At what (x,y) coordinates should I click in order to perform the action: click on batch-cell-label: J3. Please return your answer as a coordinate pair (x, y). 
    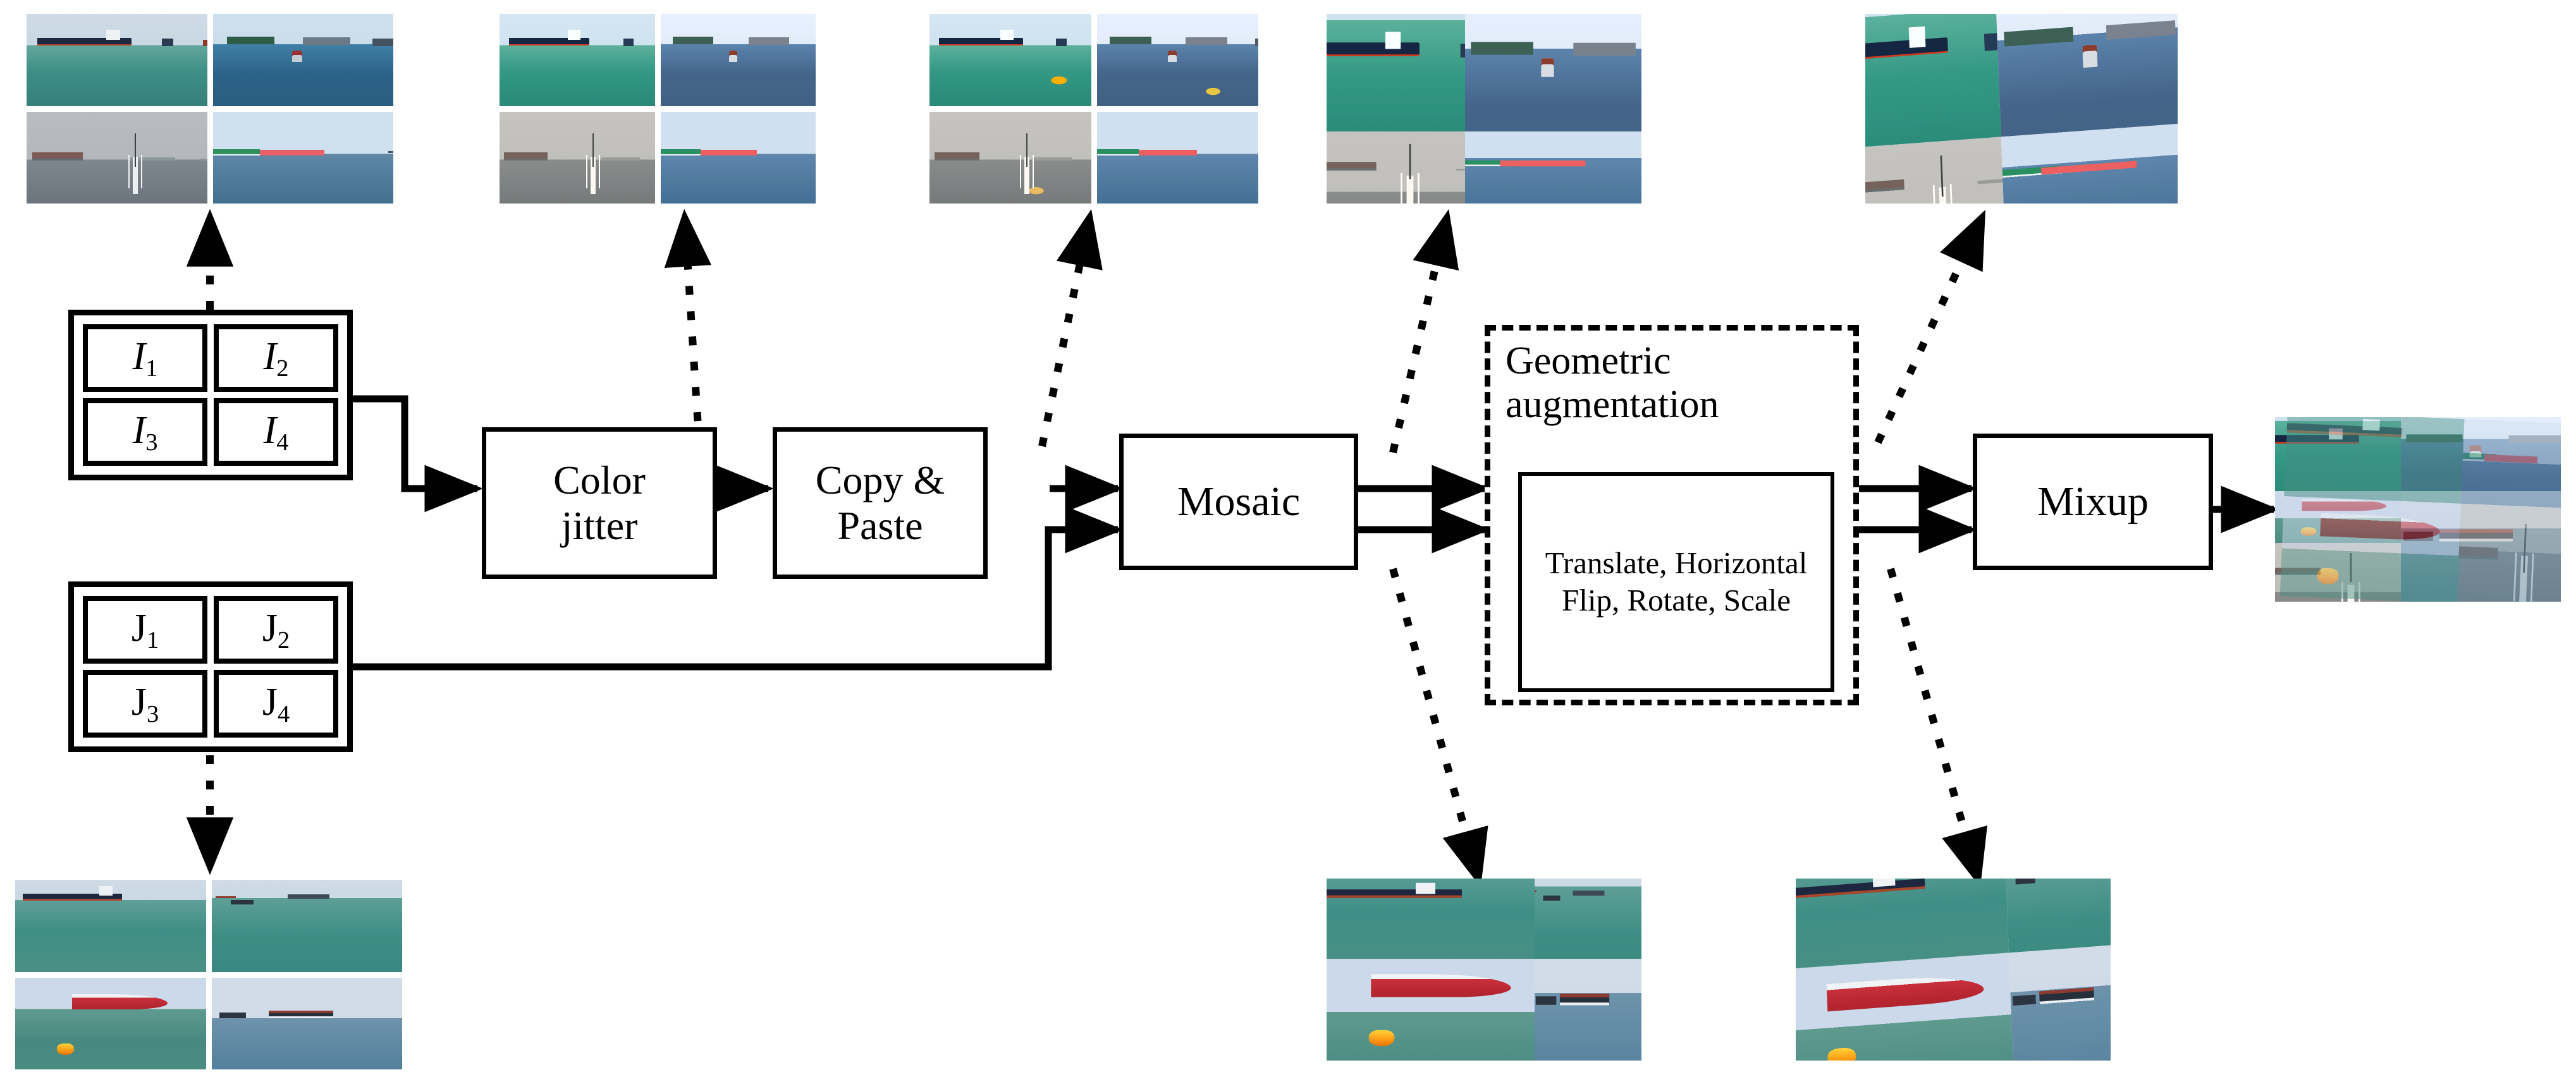
    Looking at the image, I should click on (145, 703).